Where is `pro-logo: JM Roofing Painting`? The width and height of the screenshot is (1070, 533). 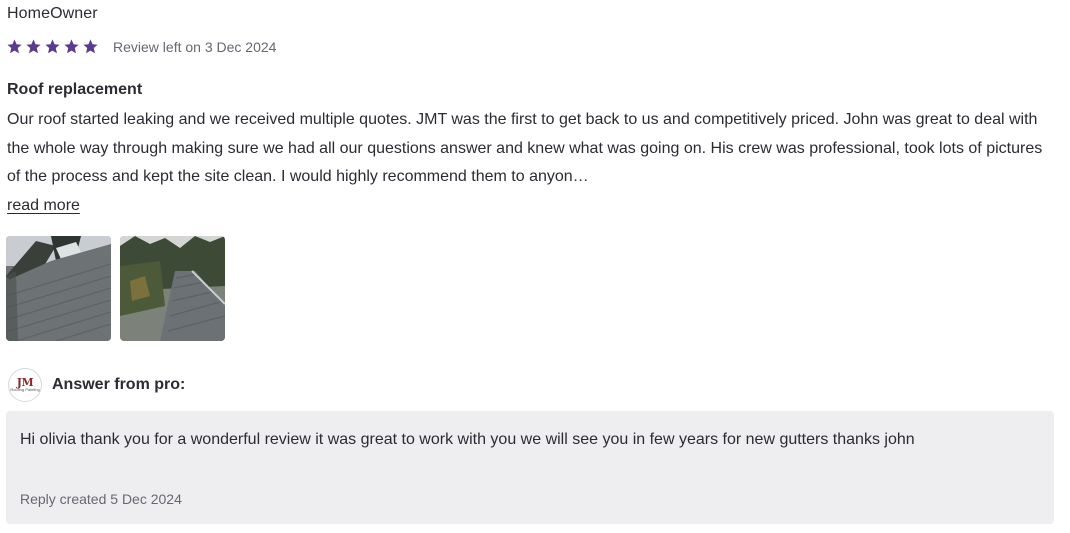 pro-logo: JM Roofing Painting is located at coordinates (25, 385).